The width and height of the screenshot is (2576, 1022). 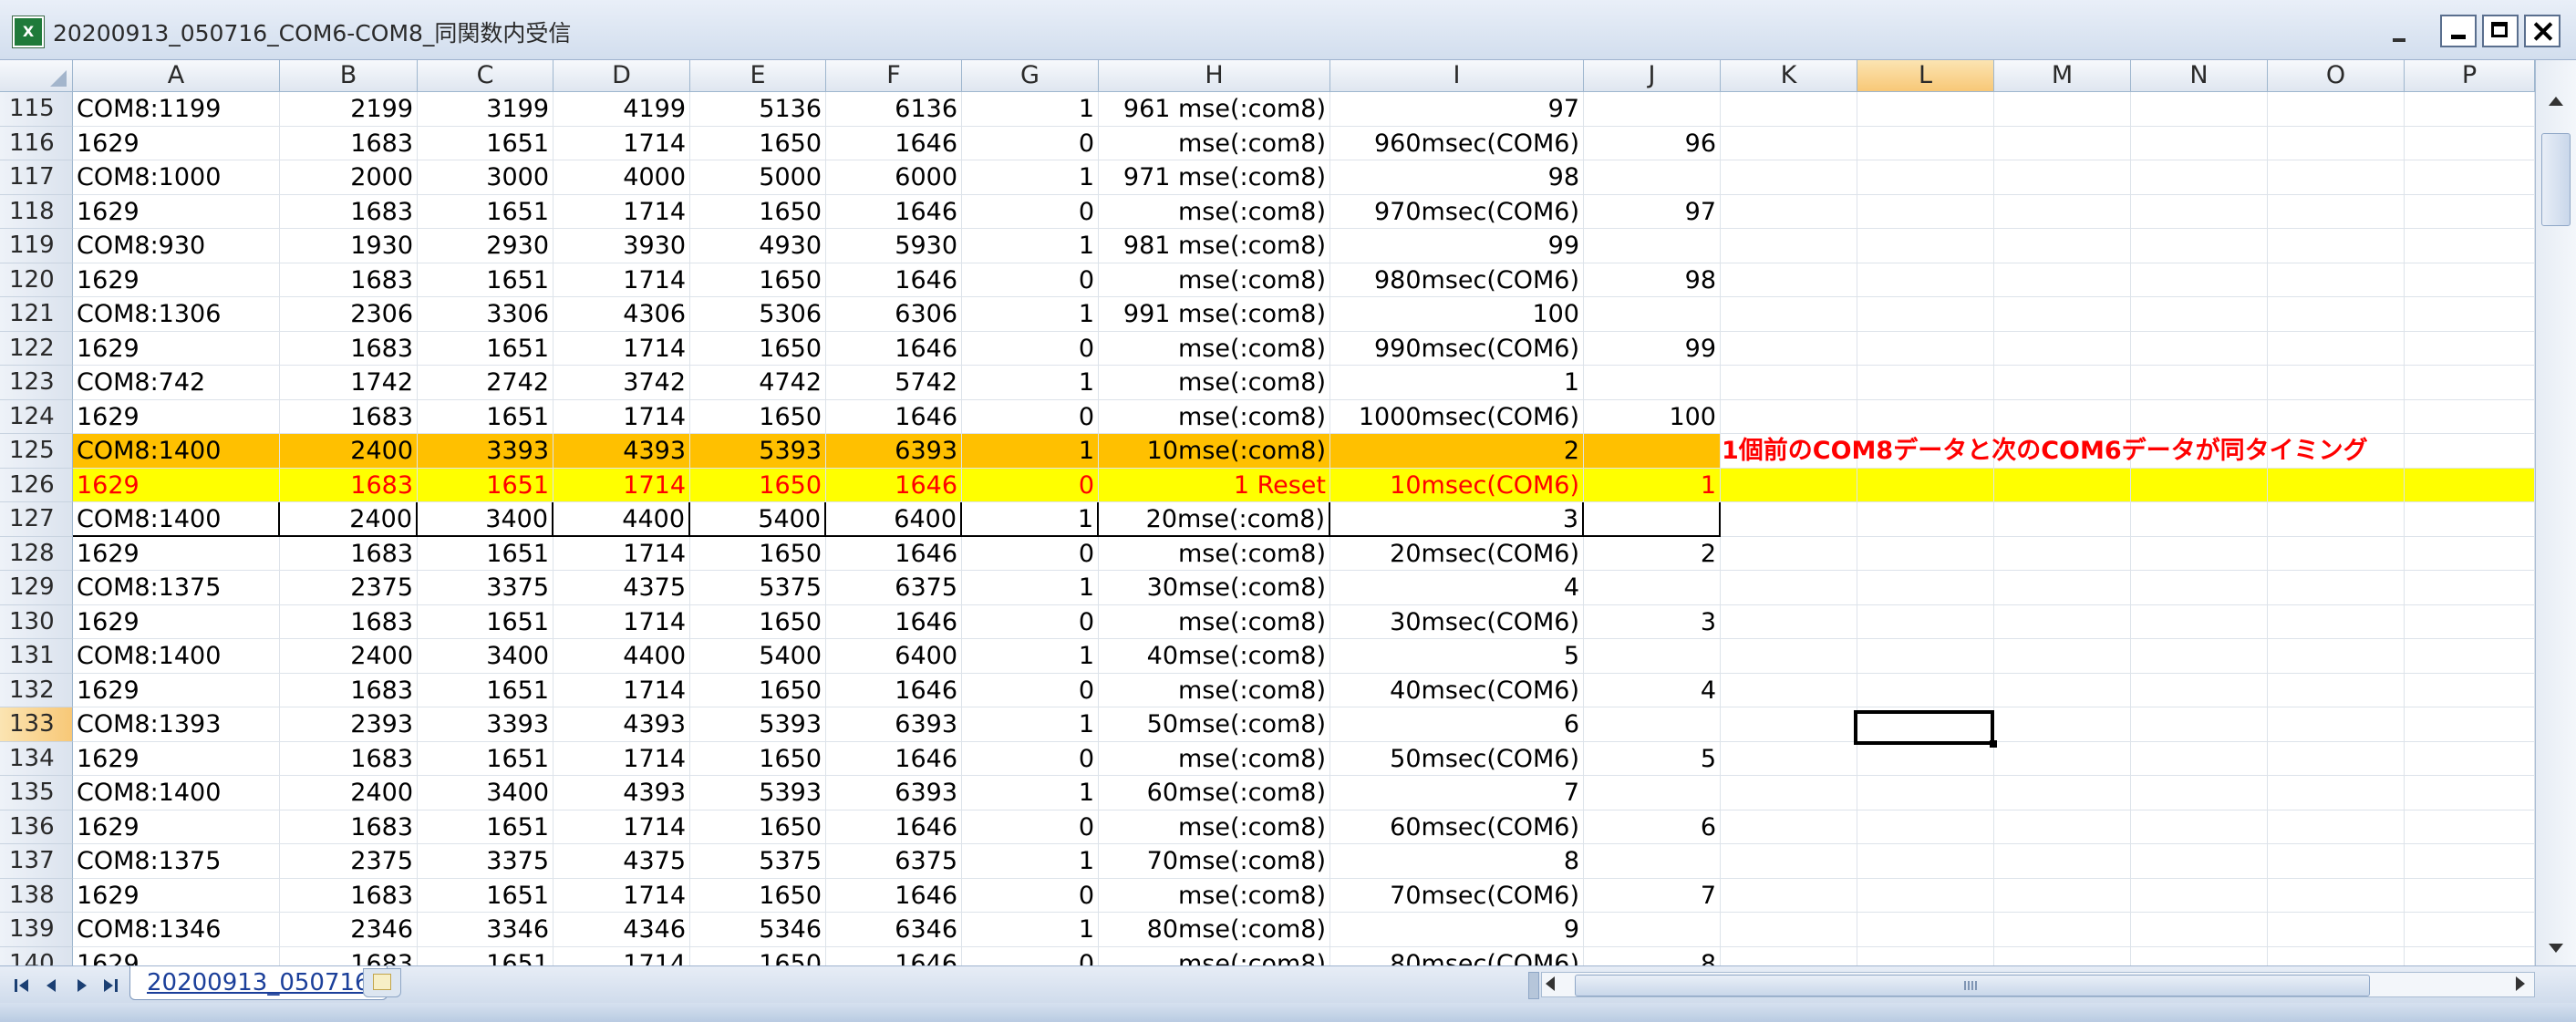 What do you see at coordinates (2199, 280) in the screenshot?
I see `cell-N120` at bounding box center [2199, 280].